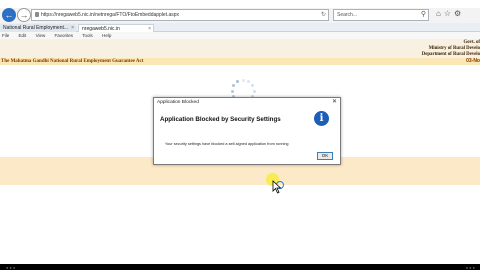 This screenshot has width=480, height=270. What do you see at coordinates (440, 13) in the screenshot?
I see `home-icon: ⌂` at bounding box center [440, 13].